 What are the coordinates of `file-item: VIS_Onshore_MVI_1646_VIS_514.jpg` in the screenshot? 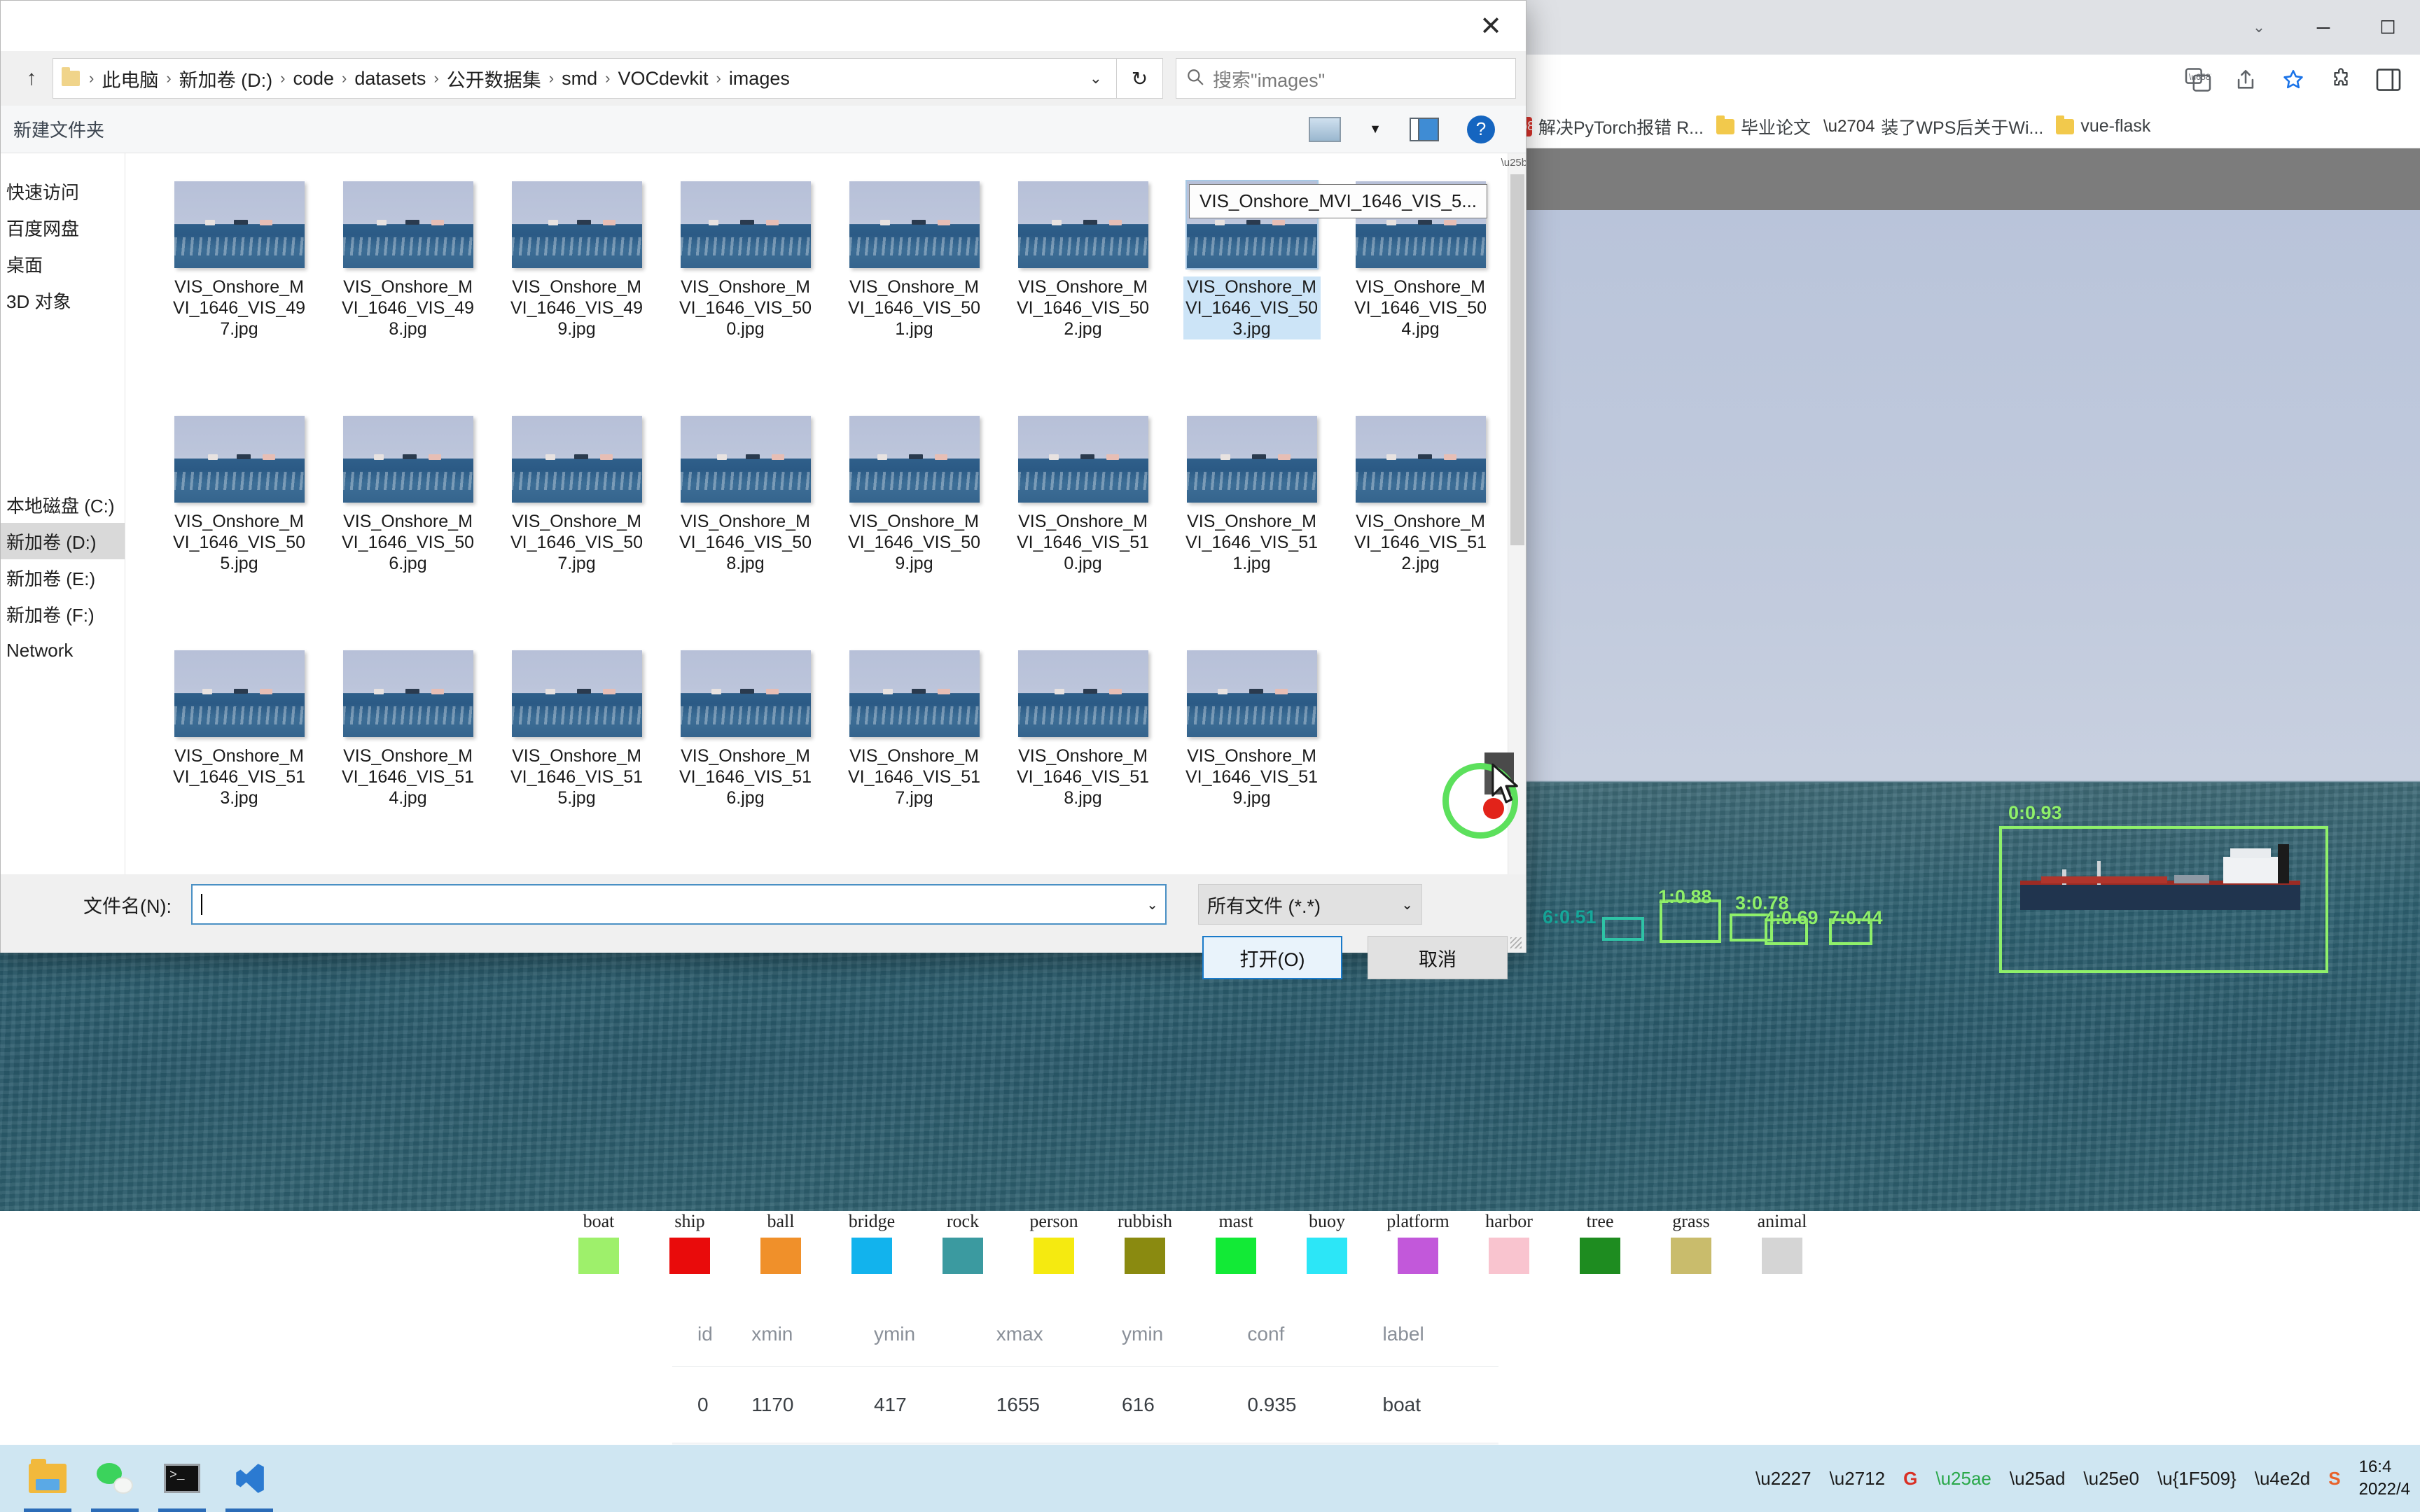 It's located at (408, 758).